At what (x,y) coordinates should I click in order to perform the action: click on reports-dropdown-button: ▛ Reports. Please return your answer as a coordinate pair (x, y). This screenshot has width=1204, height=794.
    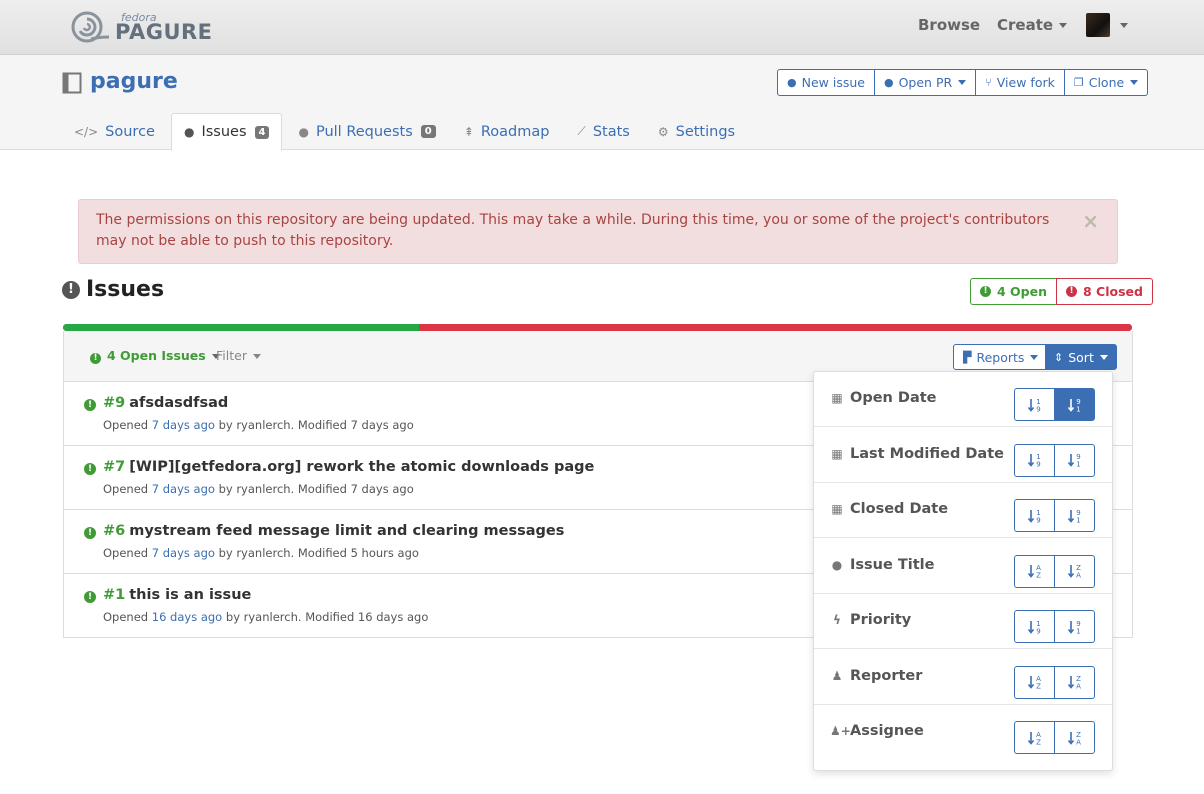
    Looking at the image, I should click on (1001, 357).